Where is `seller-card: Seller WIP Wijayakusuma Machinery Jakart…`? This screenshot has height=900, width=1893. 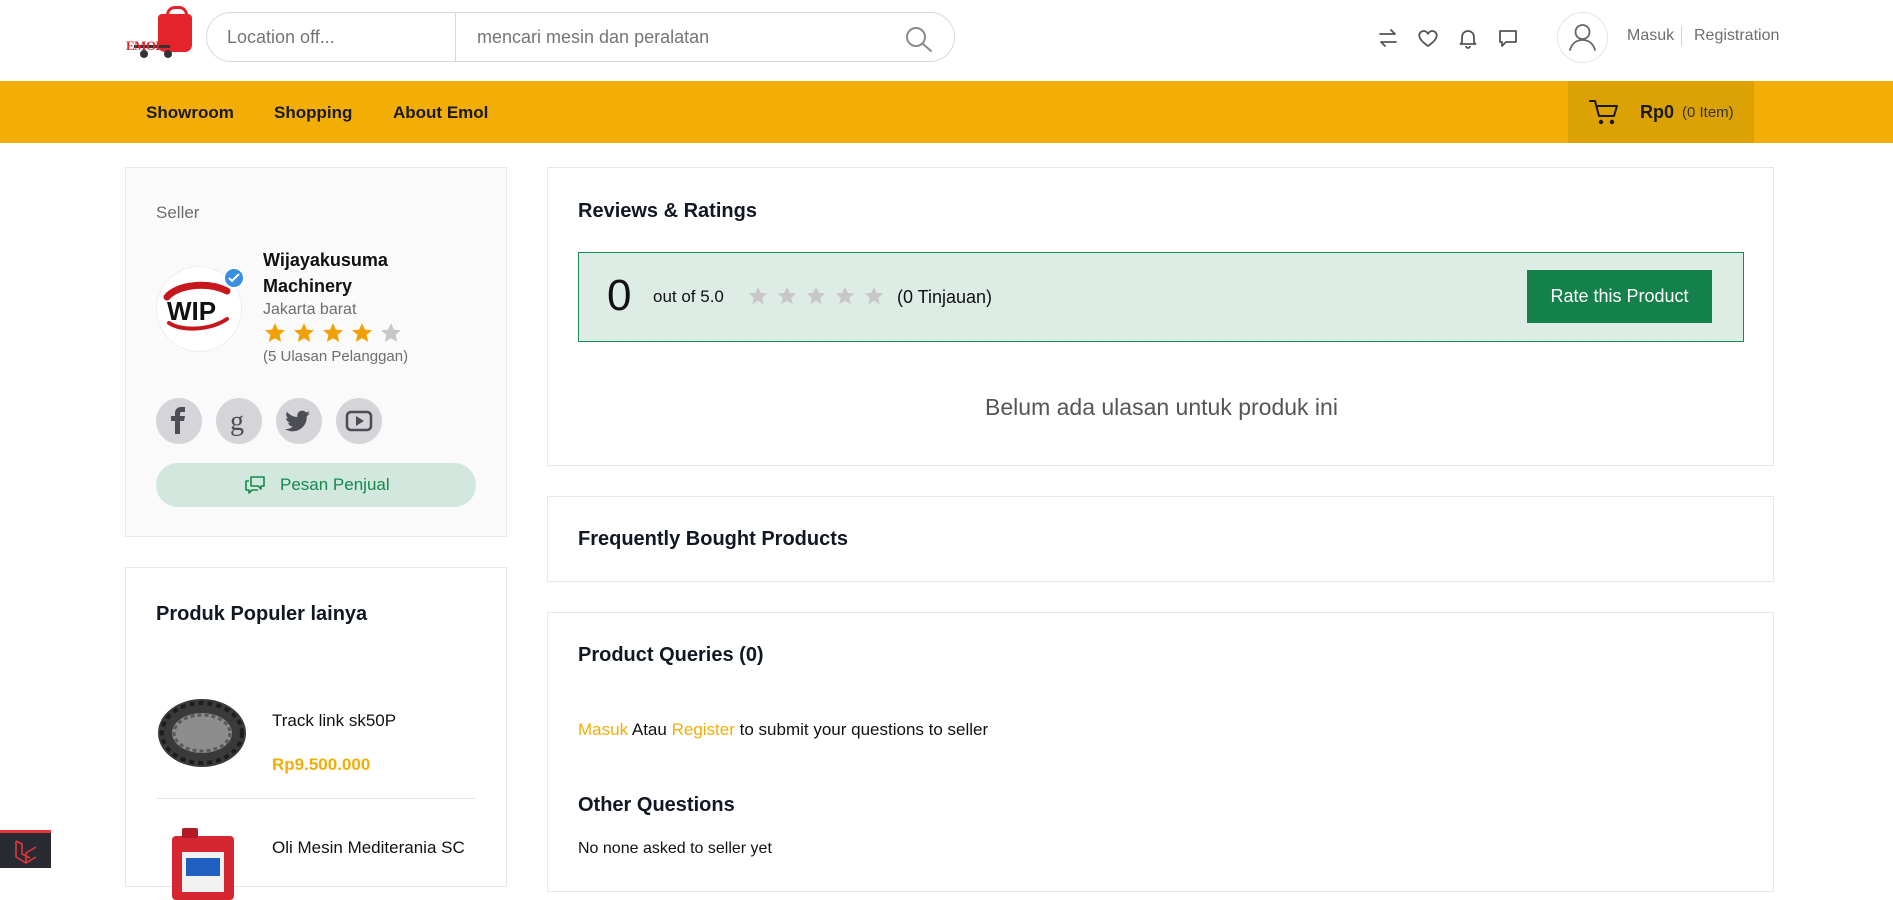
seller-card: Seller WIP Wijayakusuma Machinery Jakart… is located at coordinates (316, 352).